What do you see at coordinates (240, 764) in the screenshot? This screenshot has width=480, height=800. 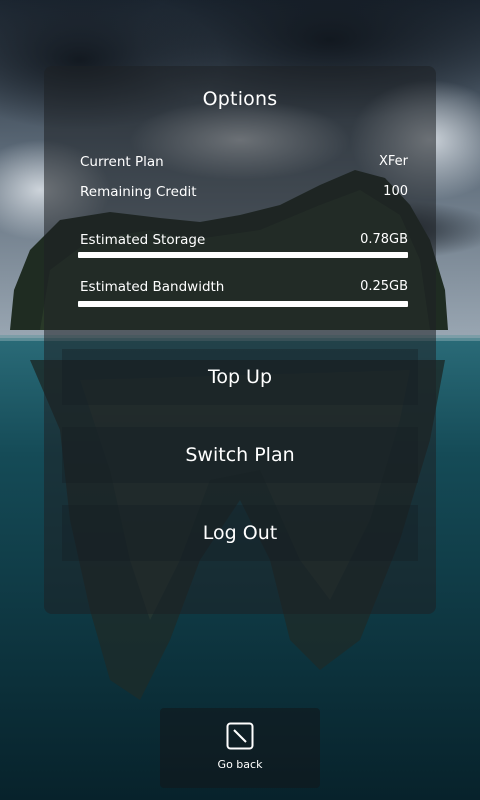 I see `go-back-label: Go back` at bounding box center [240, 764].